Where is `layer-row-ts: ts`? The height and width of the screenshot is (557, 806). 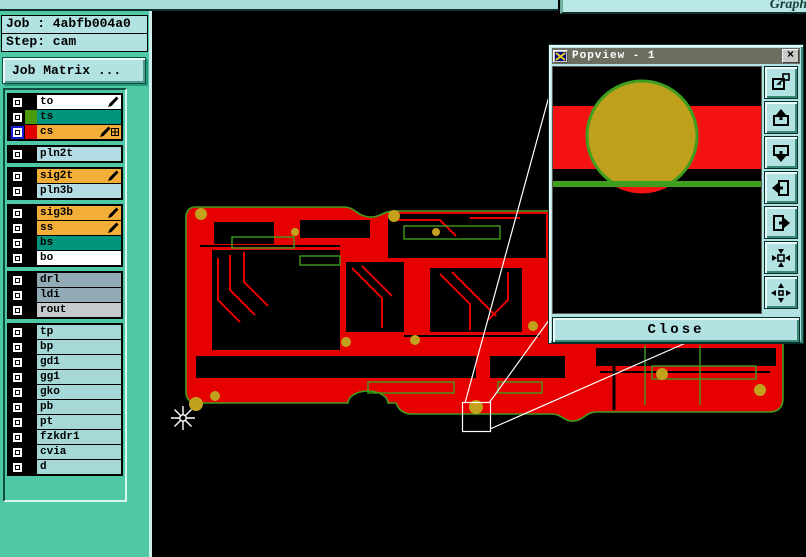
layer-row-ts: ts is located at coordinates (65, 117).